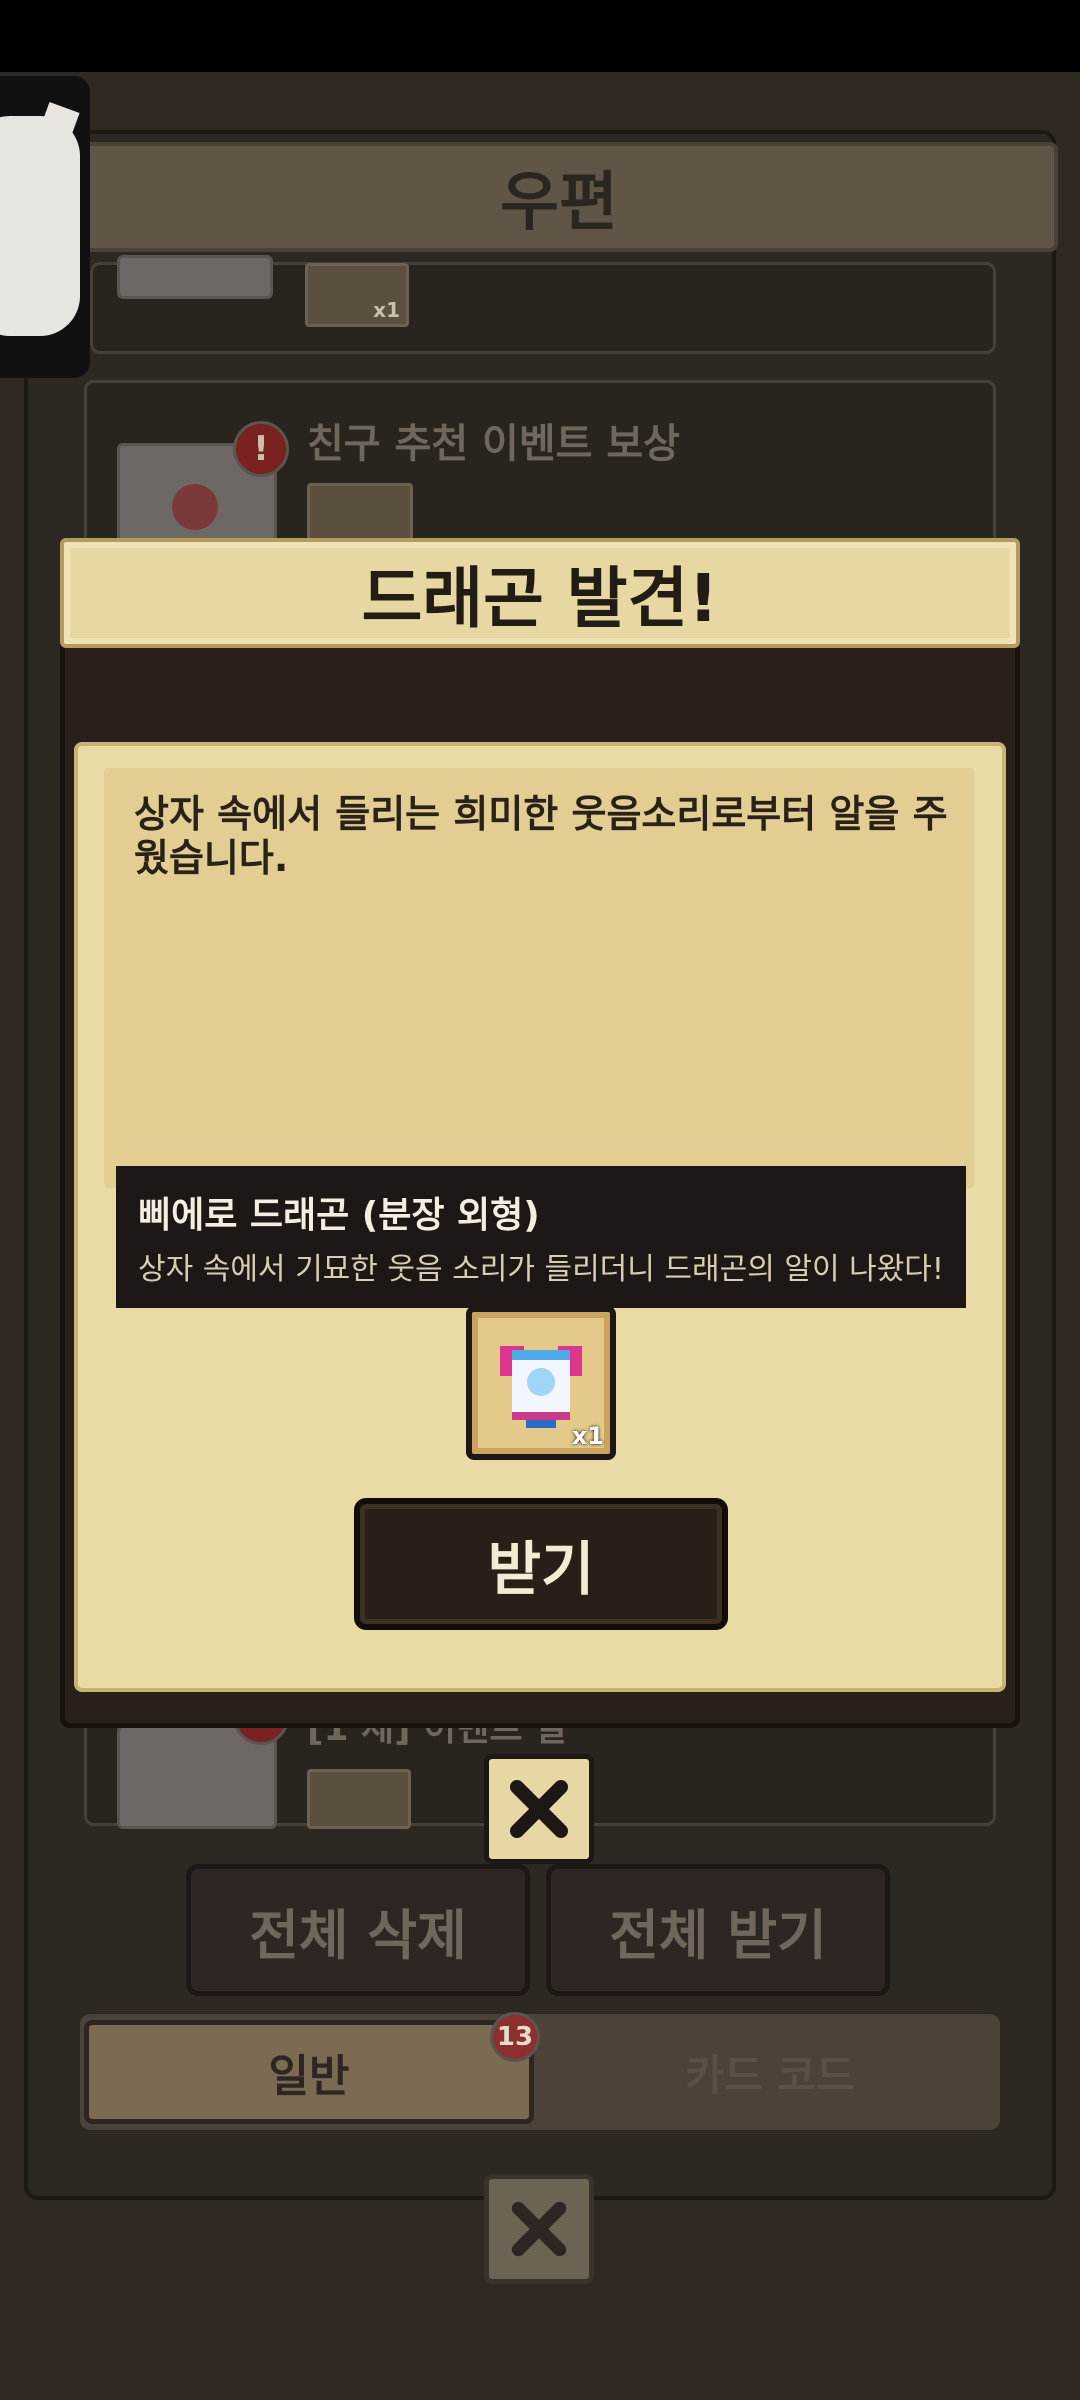 This screenshot has height=2400, width=1080. What do you see at coordinates (541, 836) in the screenshot?
I see `dialog-message: 상자 속에서 들리는 희미한 웃음소리로부터 알을 주웠습니다.` at bounding box center [541, 836].